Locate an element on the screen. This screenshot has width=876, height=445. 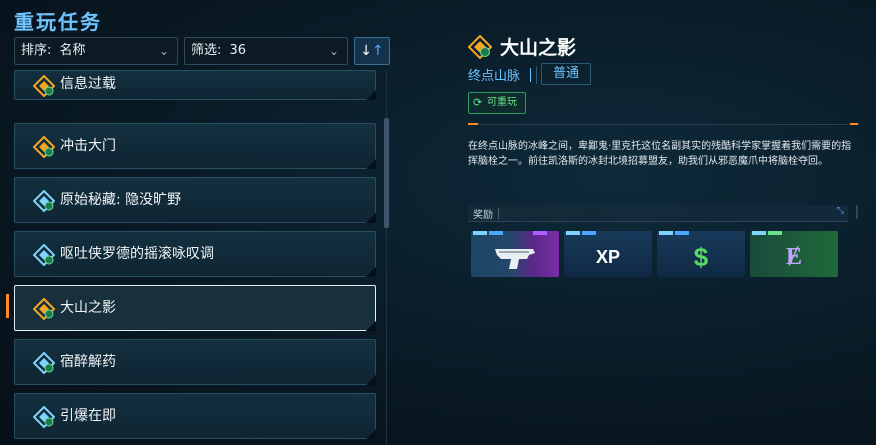
mission-region: 终点山脉 is located at coordinates (494, 76).